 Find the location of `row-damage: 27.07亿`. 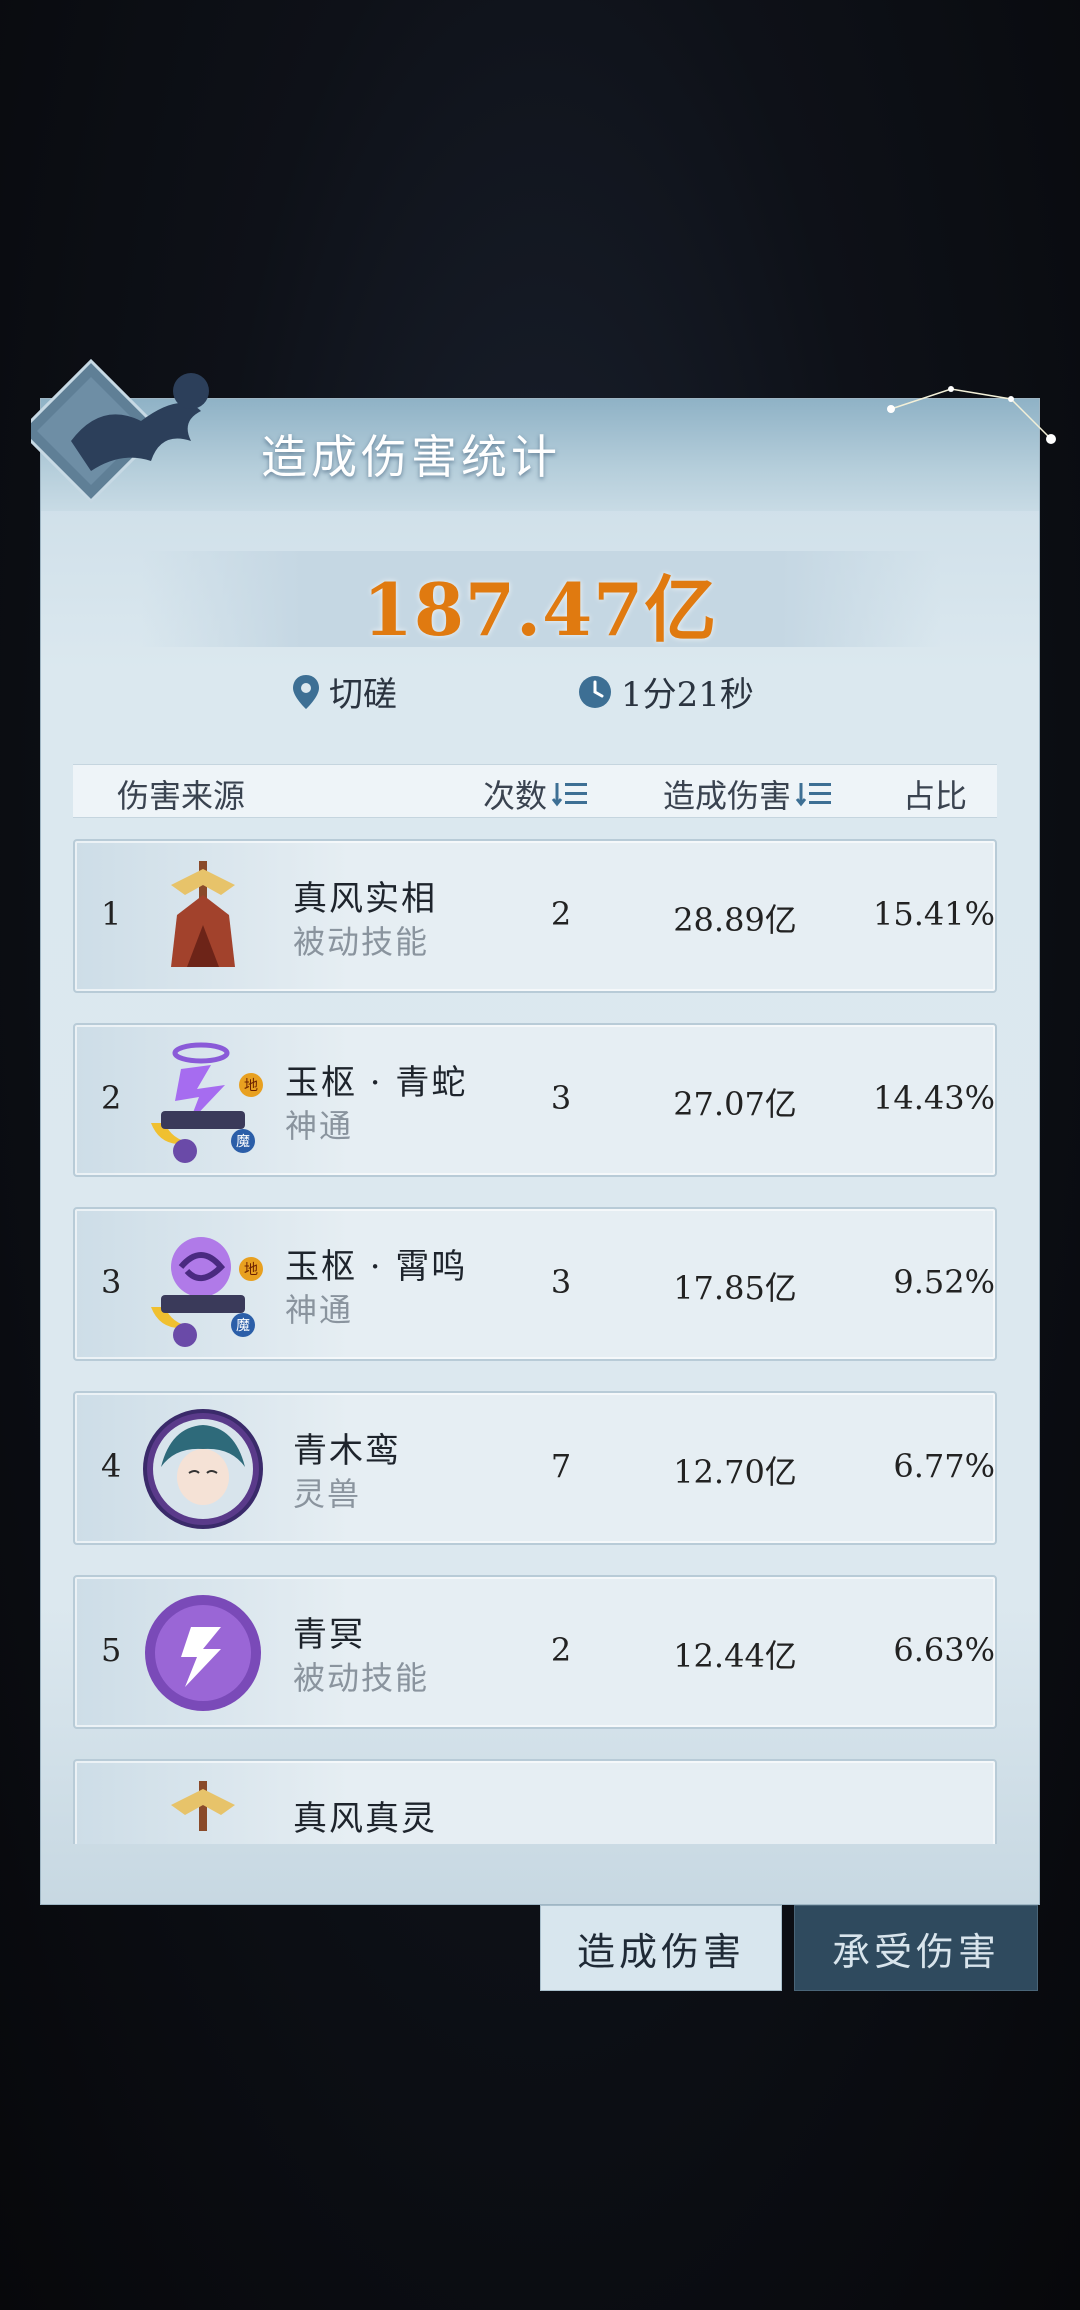

row-damage: 27.07亿 is located at coordinates (735, 1104).